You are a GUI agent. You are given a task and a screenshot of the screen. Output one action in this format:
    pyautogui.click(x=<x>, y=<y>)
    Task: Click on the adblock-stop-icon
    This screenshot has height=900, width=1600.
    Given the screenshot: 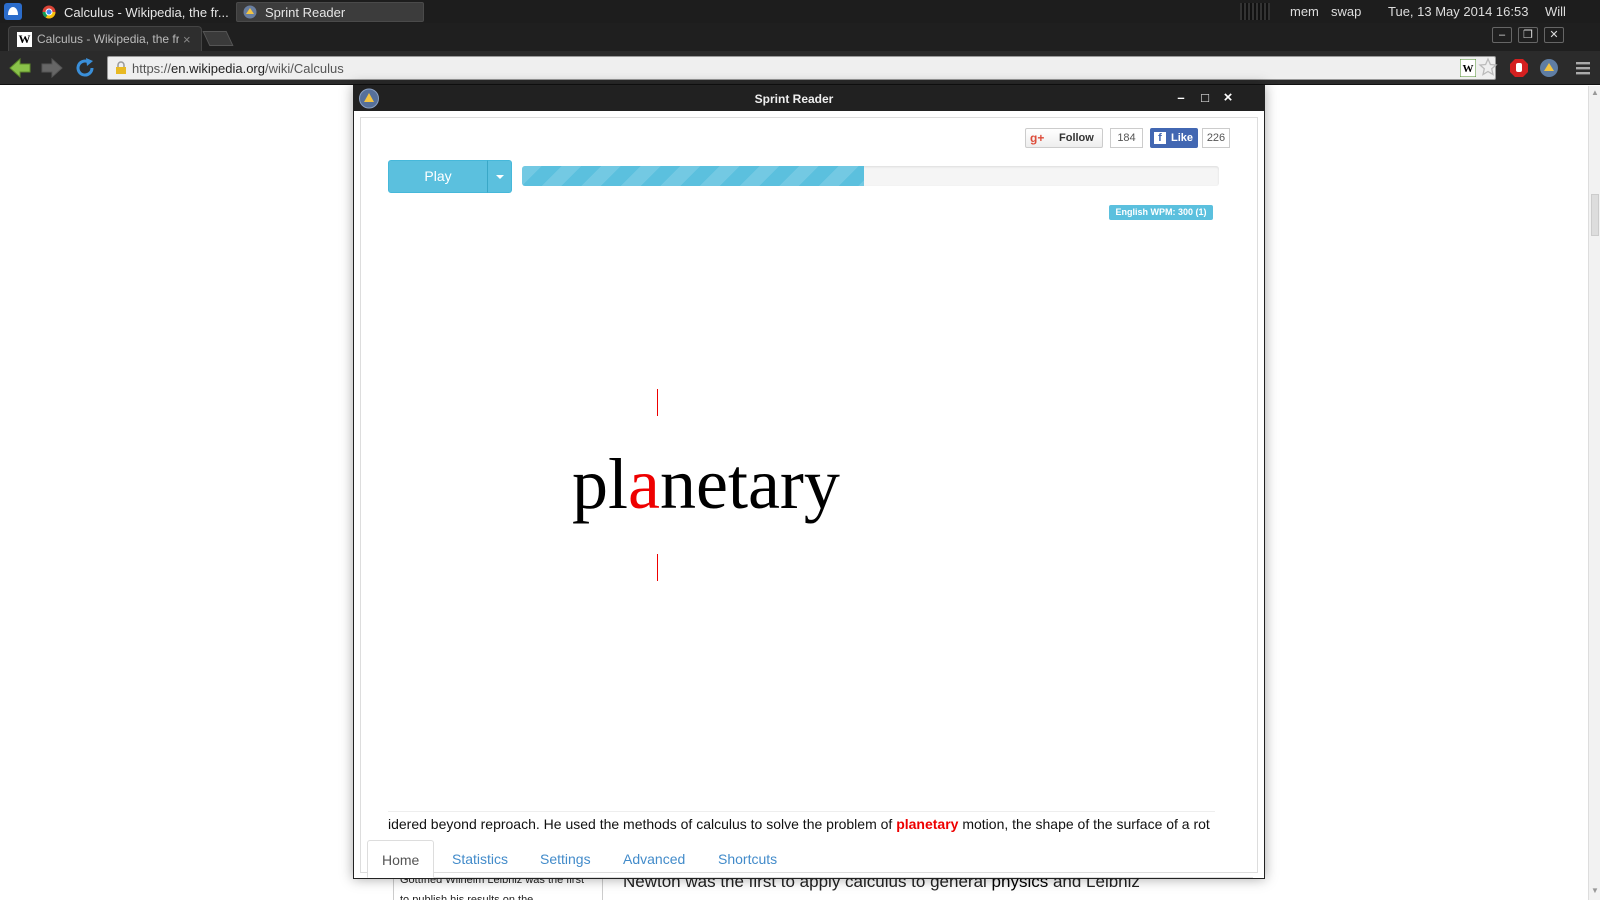 What is the action you would take?
    pyautogui.click(x=1519, y=68)
    